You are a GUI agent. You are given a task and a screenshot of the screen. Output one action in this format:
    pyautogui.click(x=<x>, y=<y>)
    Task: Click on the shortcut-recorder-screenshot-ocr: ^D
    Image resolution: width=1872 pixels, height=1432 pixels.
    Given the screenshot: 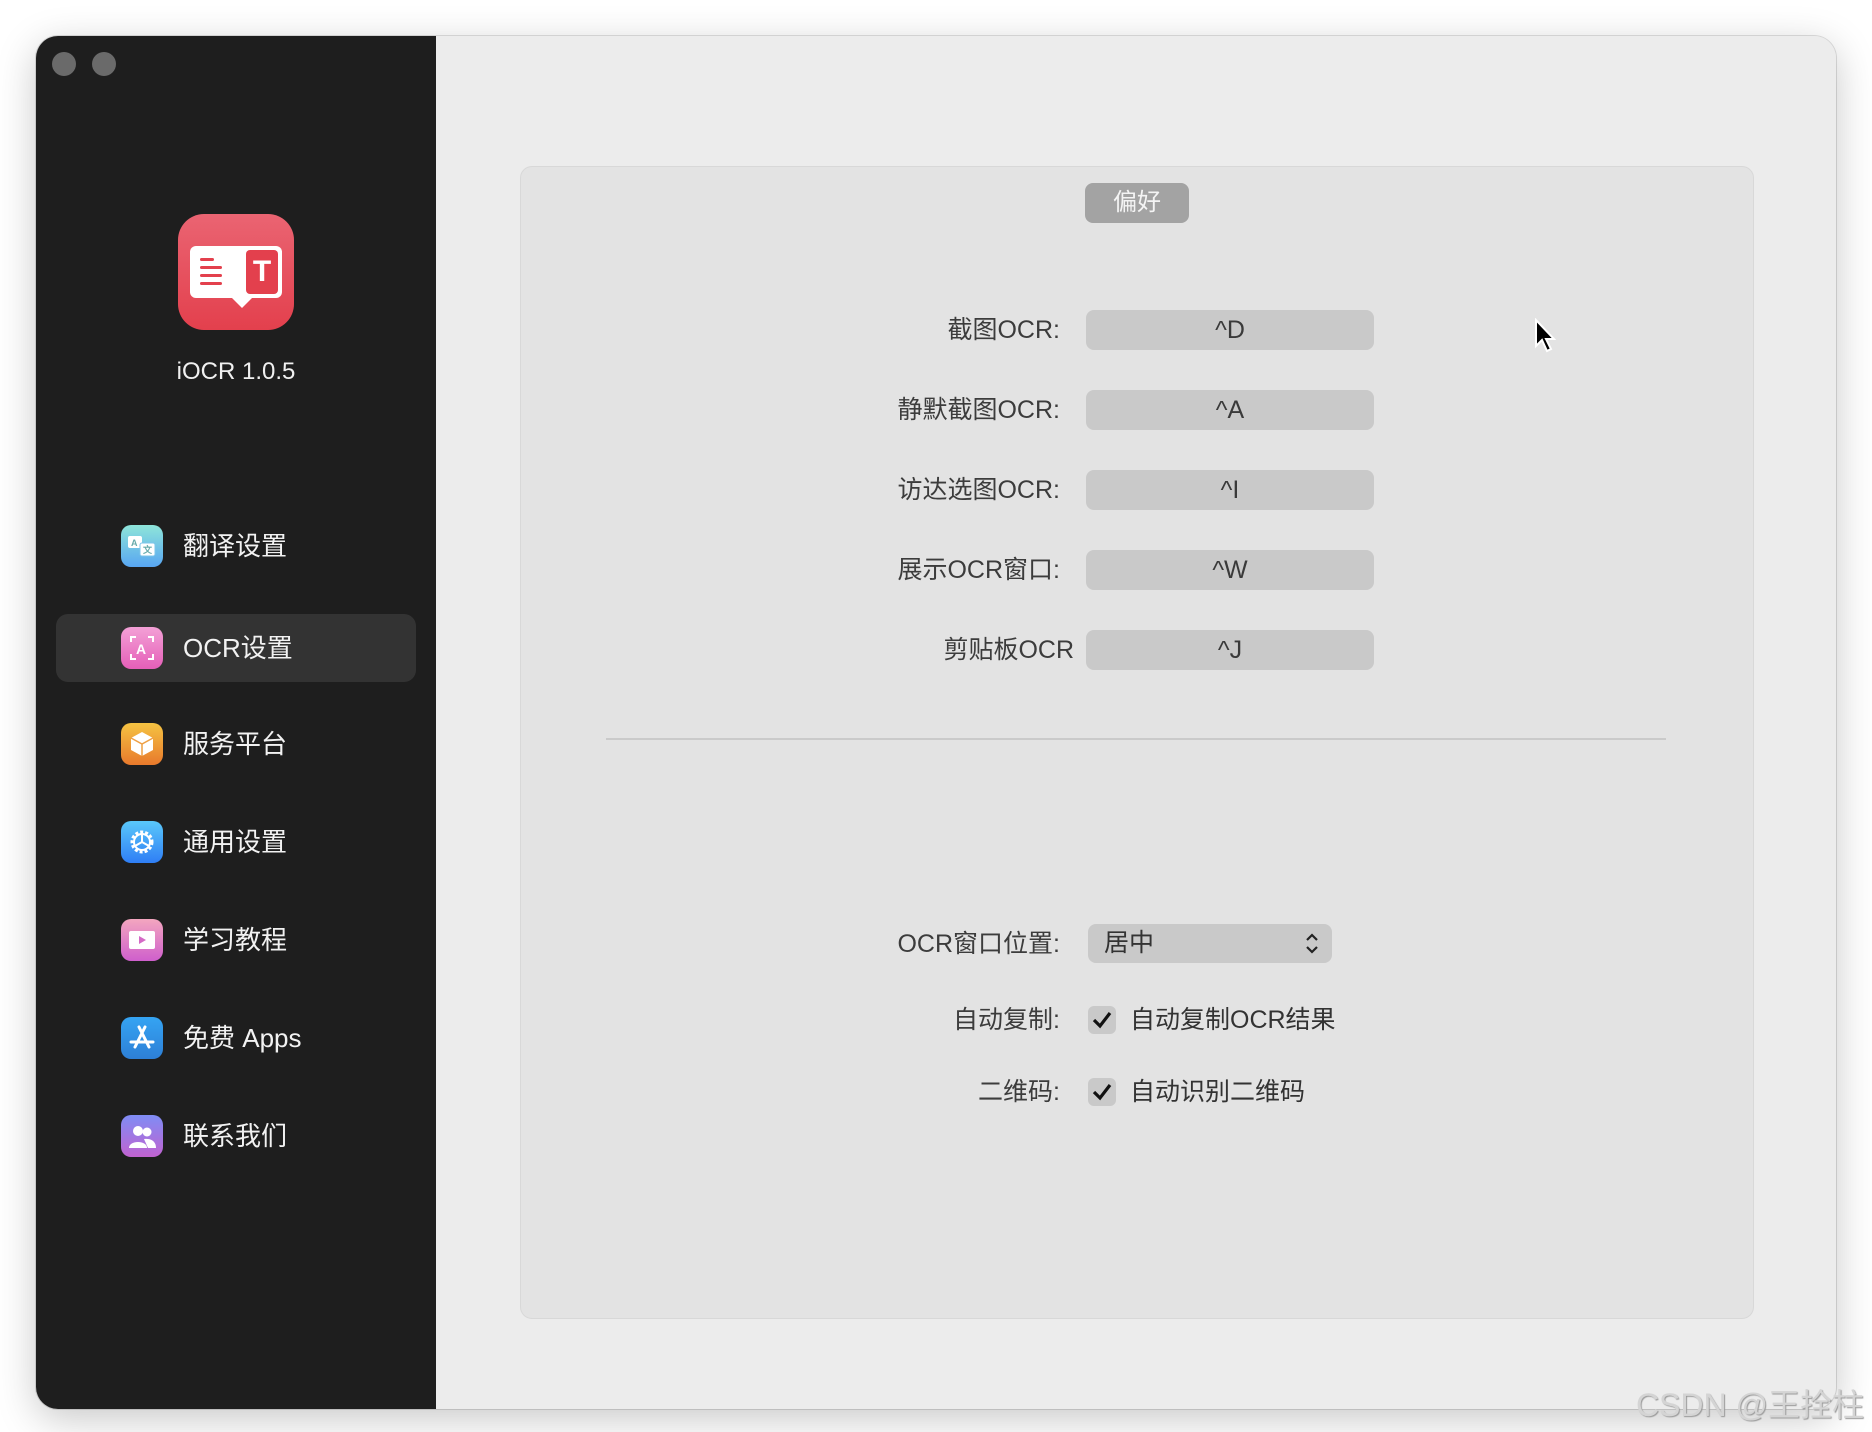 What is the action you would take?
    pyautogui.click(x=1230, y=330)
    